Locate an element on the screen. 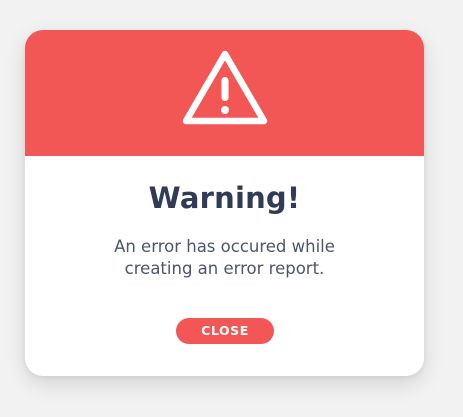  dialog-message-line: An error has occured while is located at coordinates (224, 246).